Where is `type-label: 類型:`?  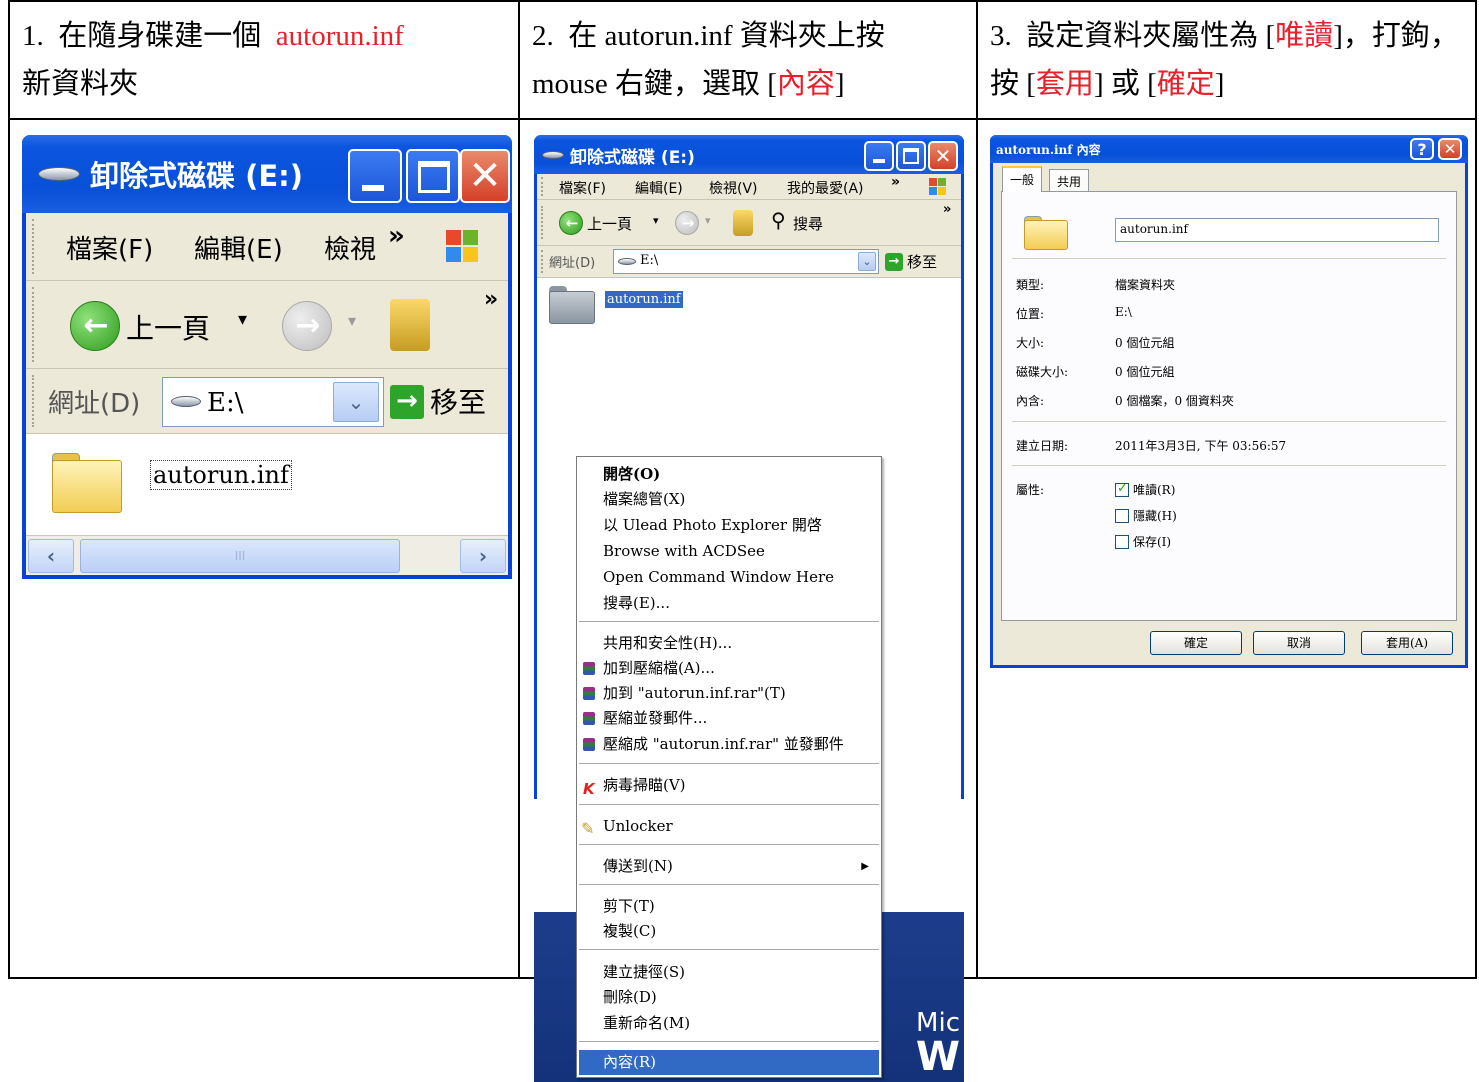
type-label: 類型: is located at coordinates (1030, 285).